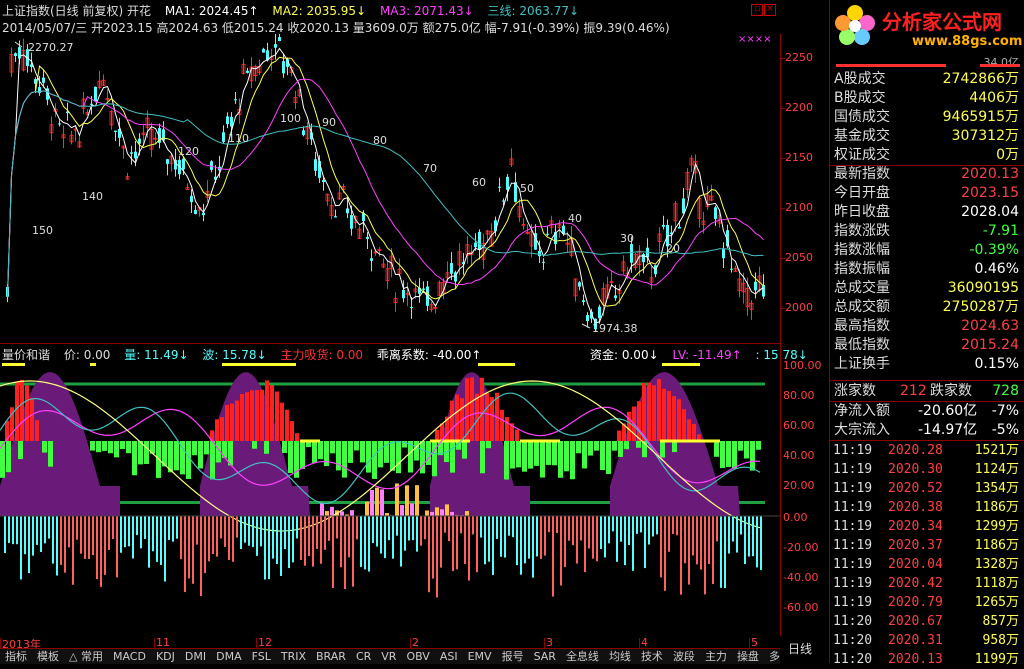 The width and height of the screenshot is (1024, 669). What do you see at coordinates (997, 469) in the screenshot?
I see `tick-volume: 1124万` at bounding box center [997, 469].